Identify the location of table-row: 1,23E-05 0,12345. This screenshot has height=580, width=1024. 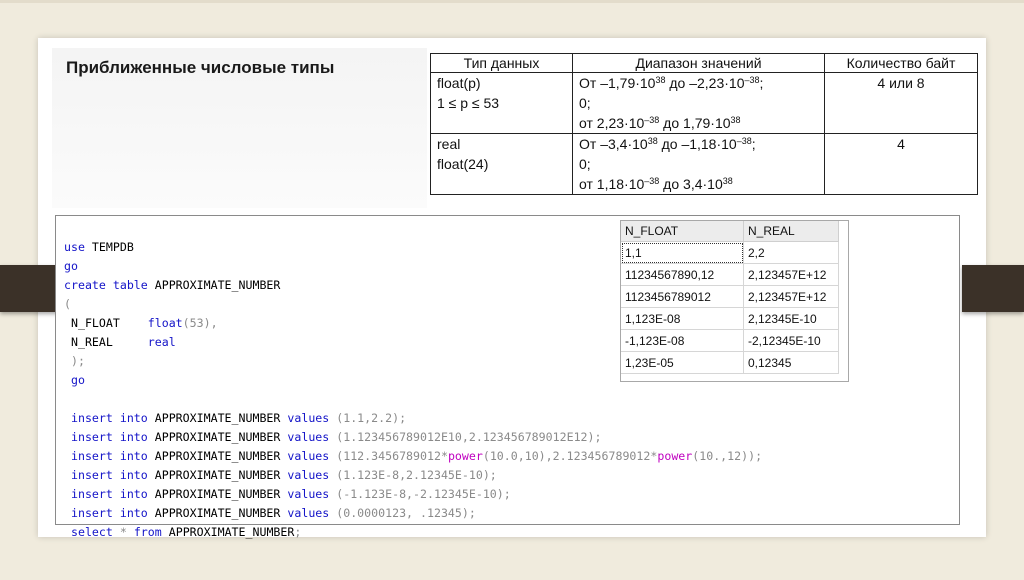
(730, 362).